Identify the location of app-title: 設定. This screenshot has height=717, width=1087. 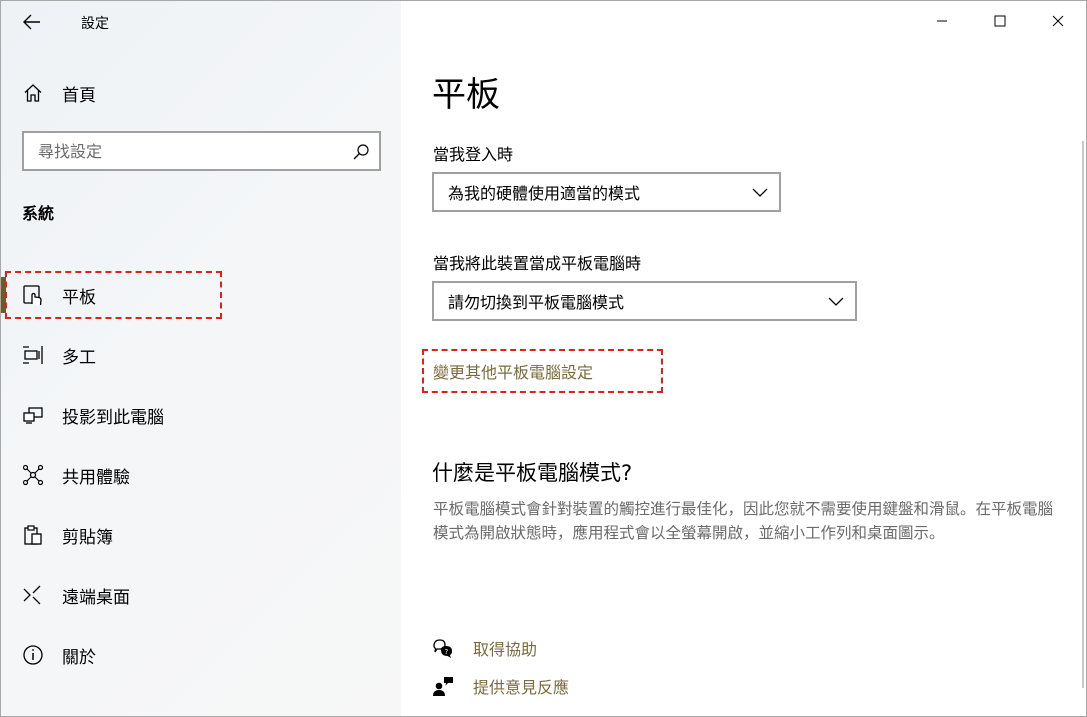
(95, 24).